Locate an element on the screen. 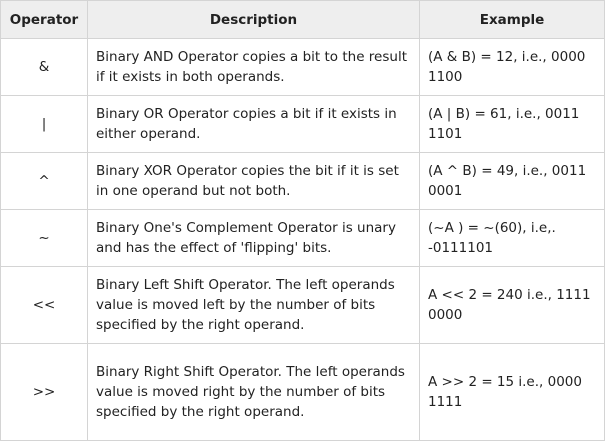 This screenshot has height=442, width=606. header-description: Description is located at coordinates (253, 19).